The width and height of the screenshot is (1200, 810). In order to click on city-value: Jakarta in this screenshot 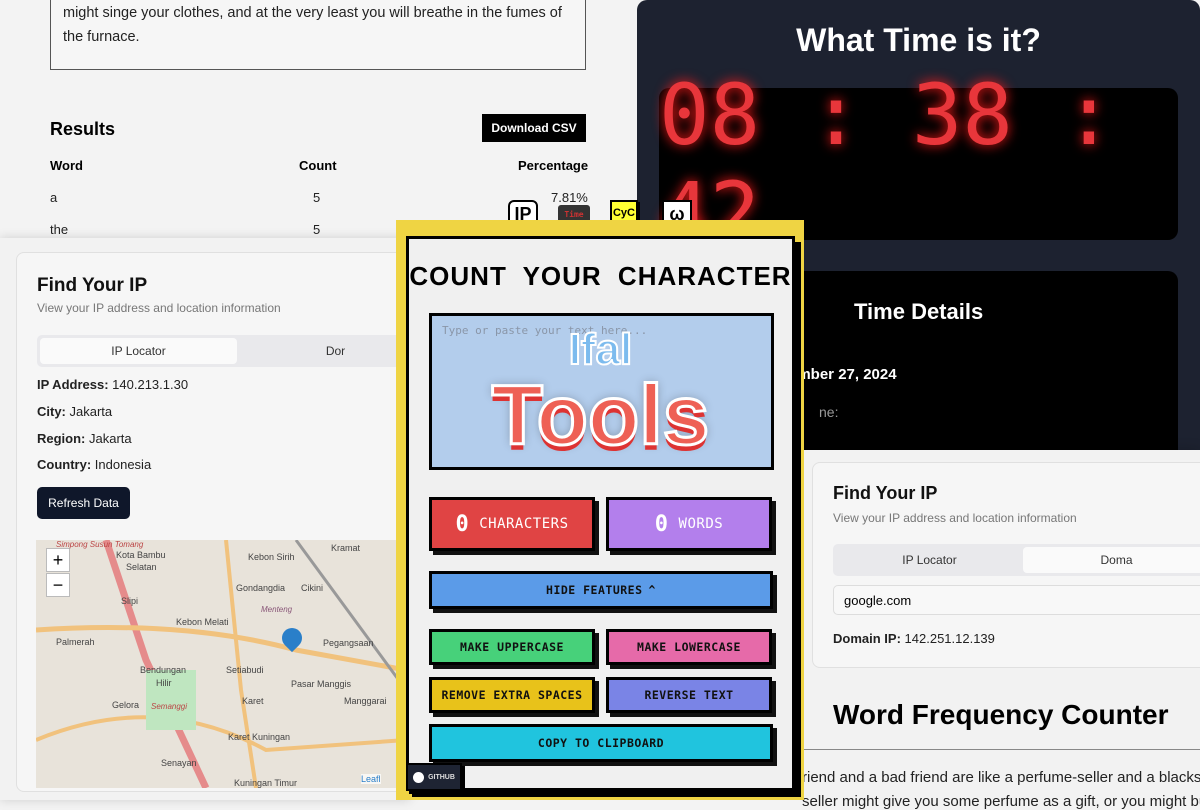, I will do `click(91, 411)`.